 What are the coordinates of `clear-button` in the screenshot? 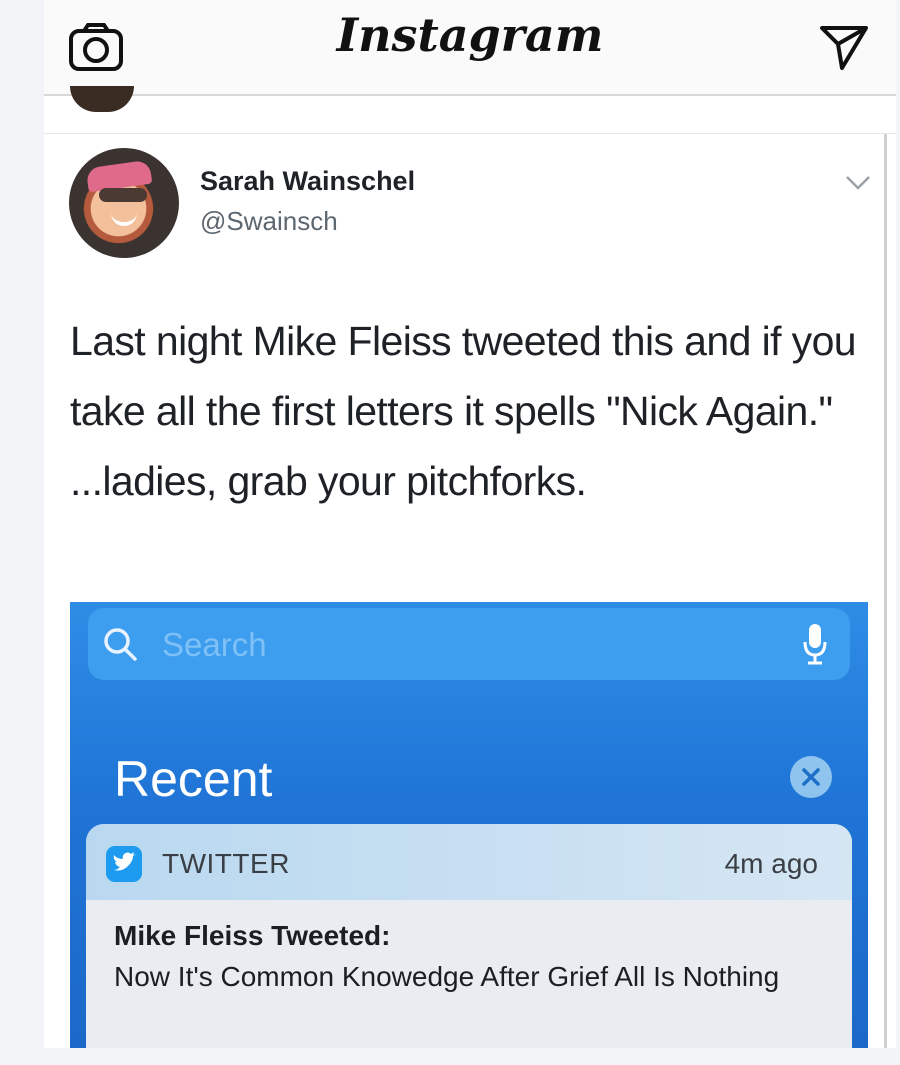 It's located at (811, 777).